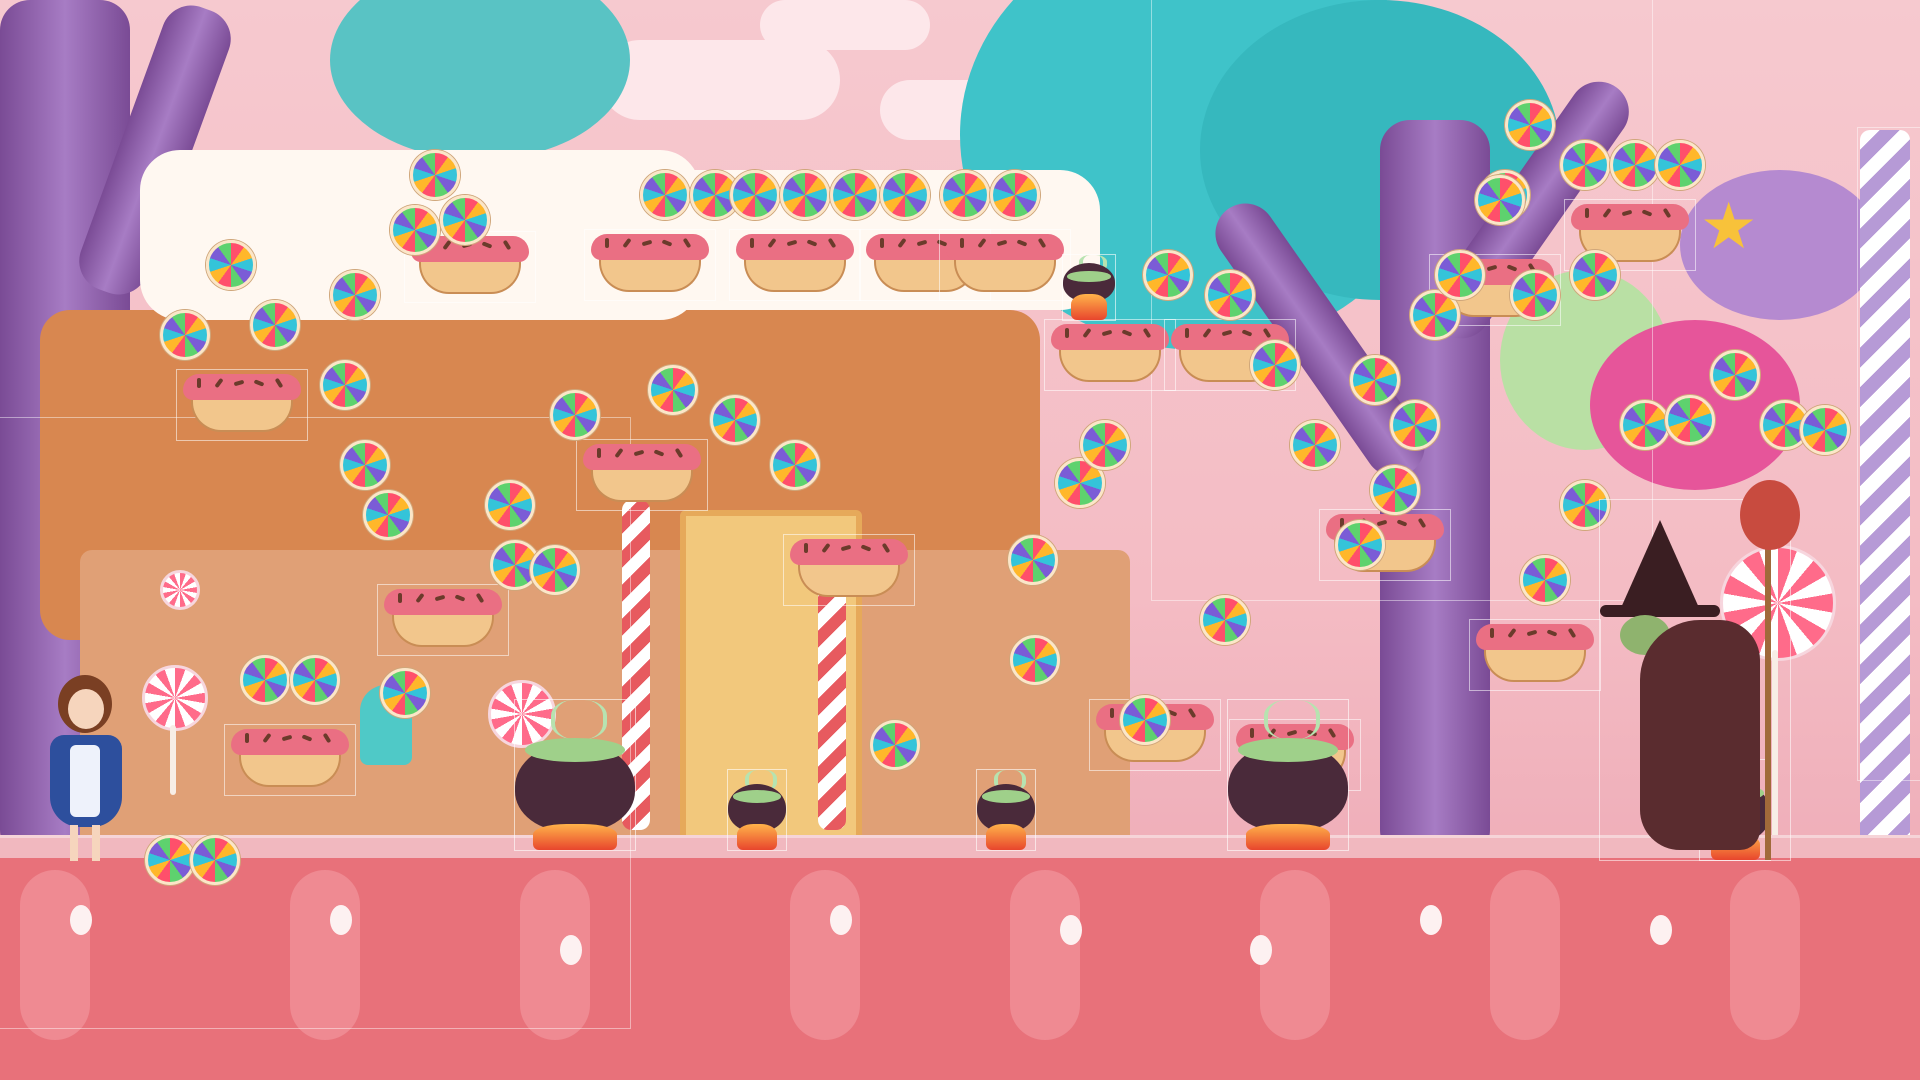 Image resolution: width=1920 pixels, height=1080 pixels. Describe the element at coordinates (85, 770) in the screenshot. I see `player-girl` at that location.